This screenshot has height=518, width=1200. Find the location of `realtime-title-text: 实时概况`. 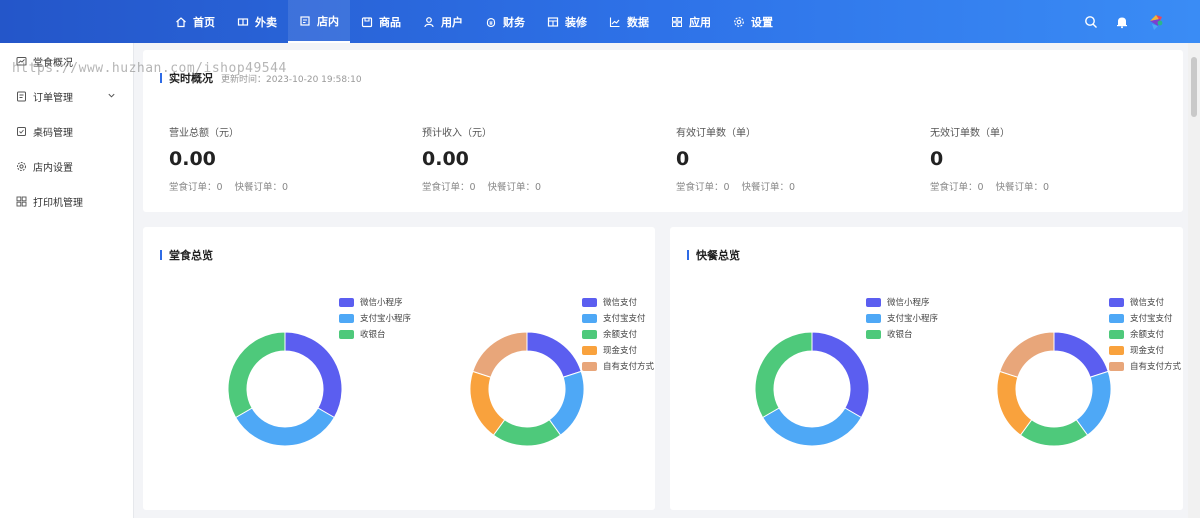

realtime-title-text: 实时概况 is located at coordinates (191, 78).